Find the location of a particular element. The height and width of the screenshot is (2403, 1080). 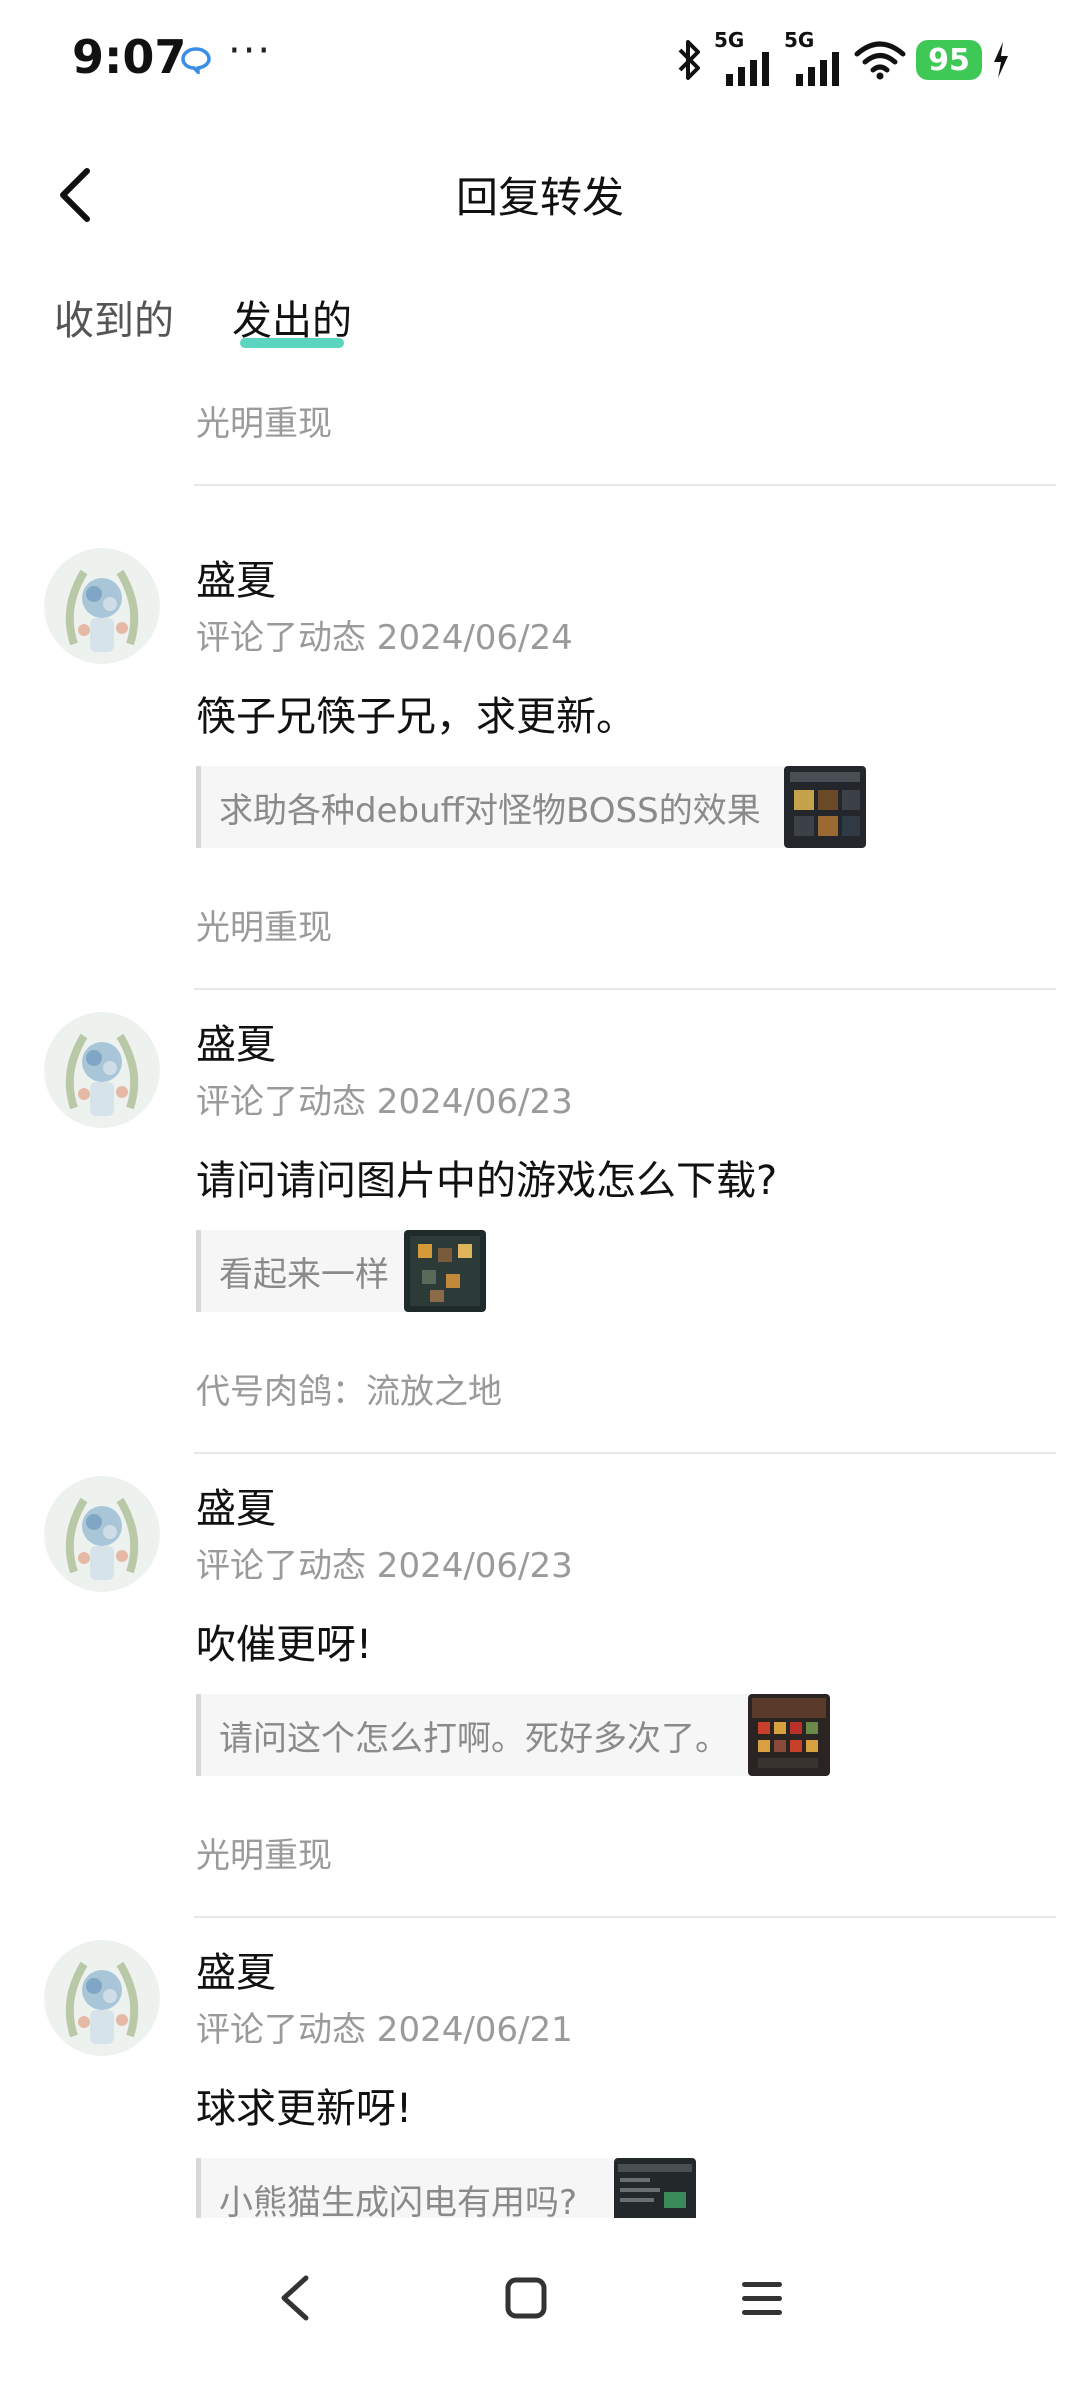

comment-text: 筷子兄筷子兄，求更新。 is located at coordinates (416, 713).